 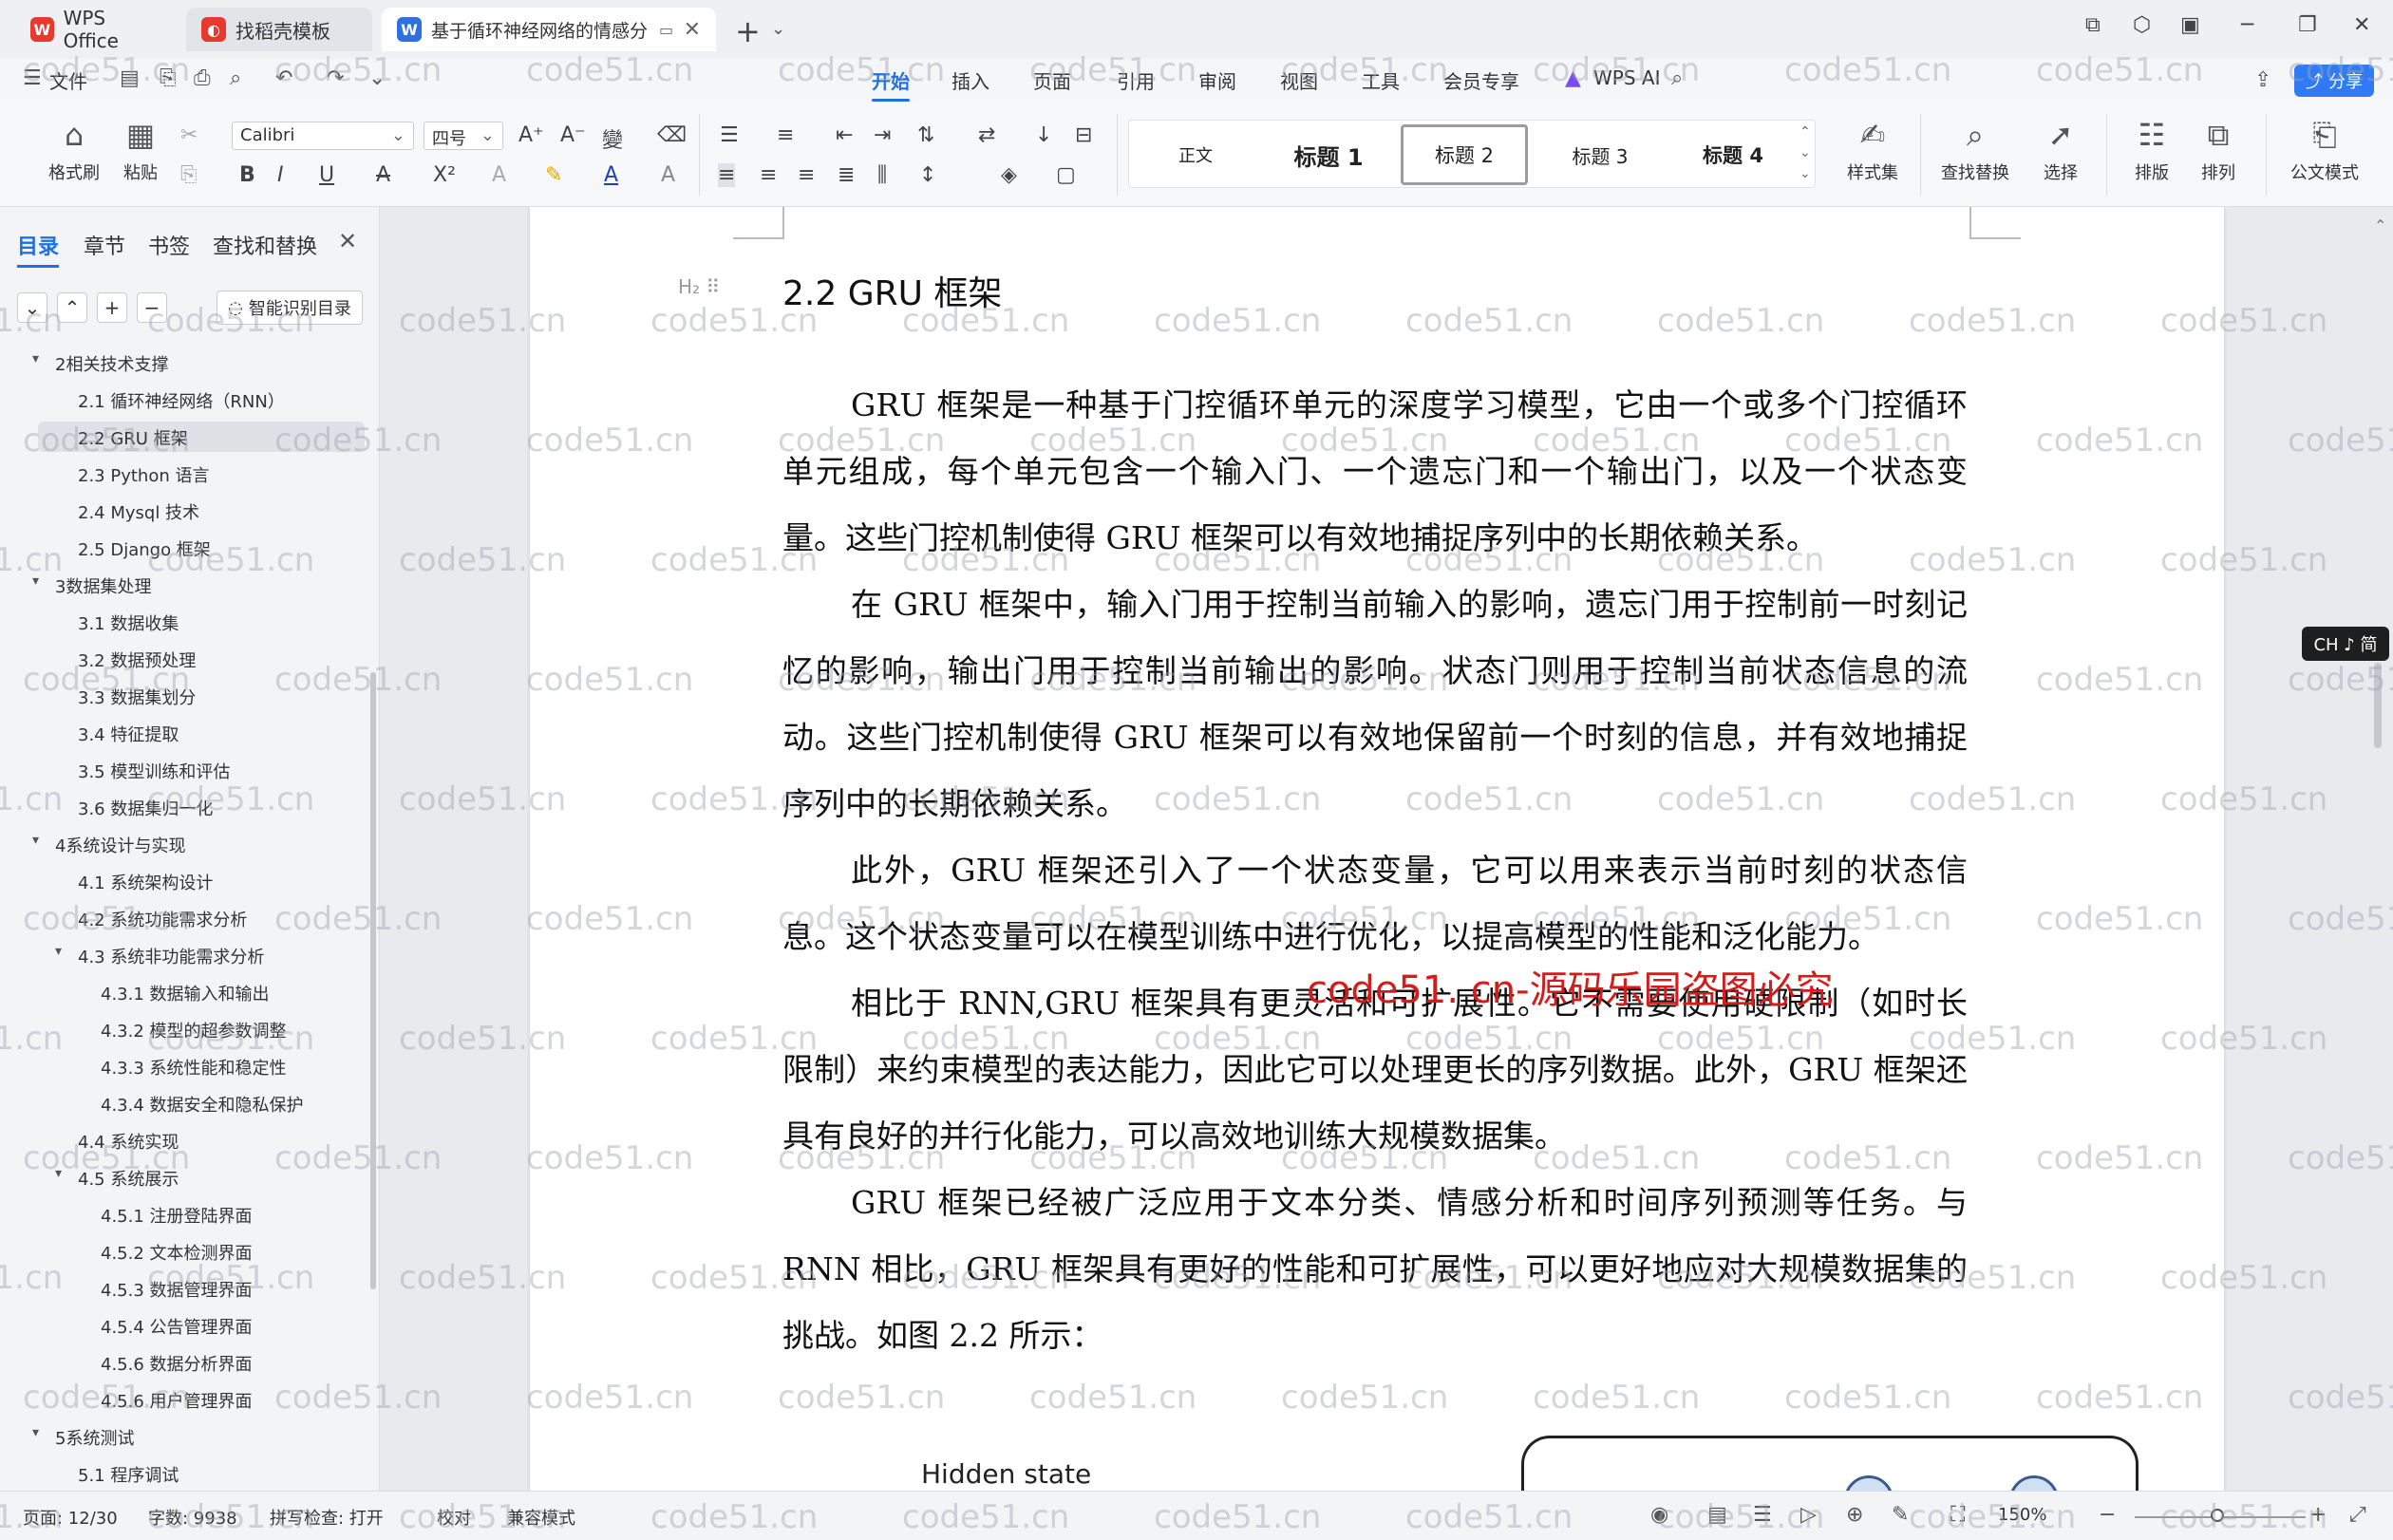 What do you see at coordinates (925, 135) in the screenshot?
I see `text-direction-icon: ⇅` at bounding box center [925, 135].